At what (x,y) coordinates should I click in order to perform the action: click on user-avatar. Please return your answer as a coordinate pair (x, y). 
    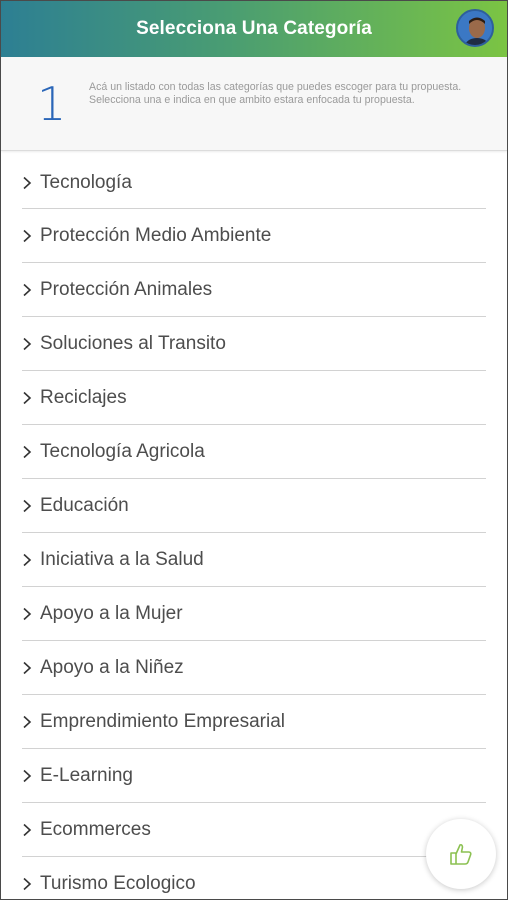
    Looking at the image, I should click on (475, 28).